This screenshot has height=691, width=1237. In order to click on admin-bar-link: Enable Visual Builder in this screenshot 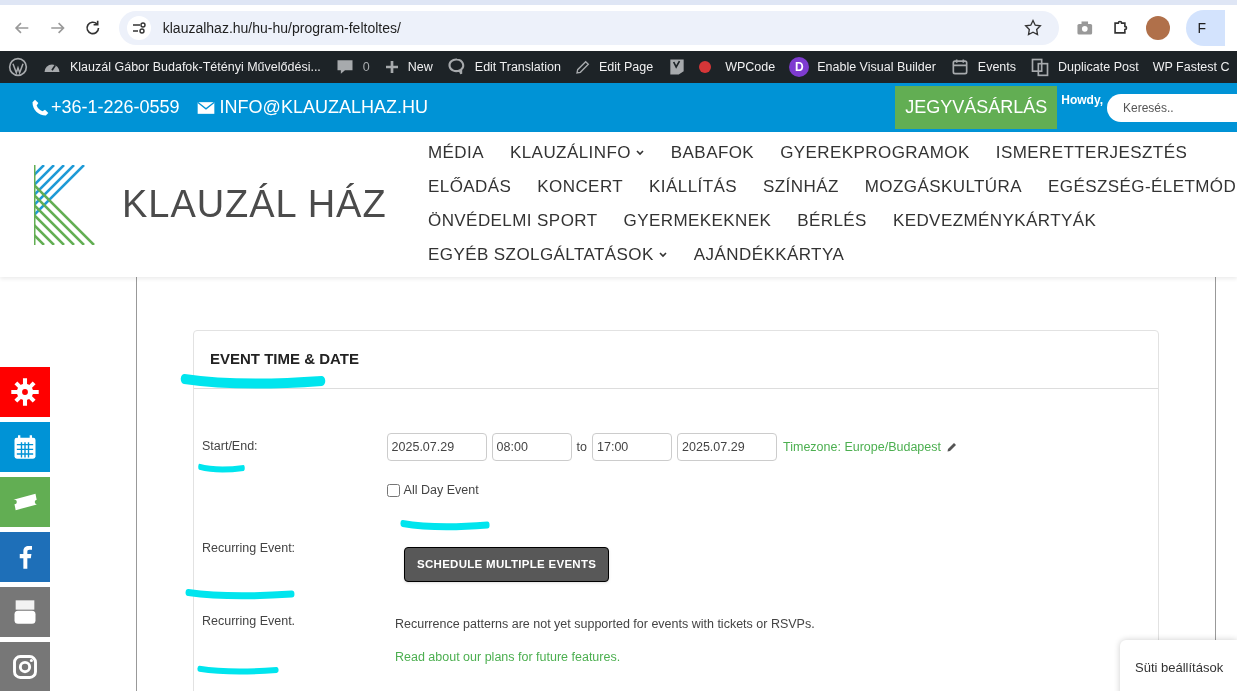, I will do `click(876, 67)`.